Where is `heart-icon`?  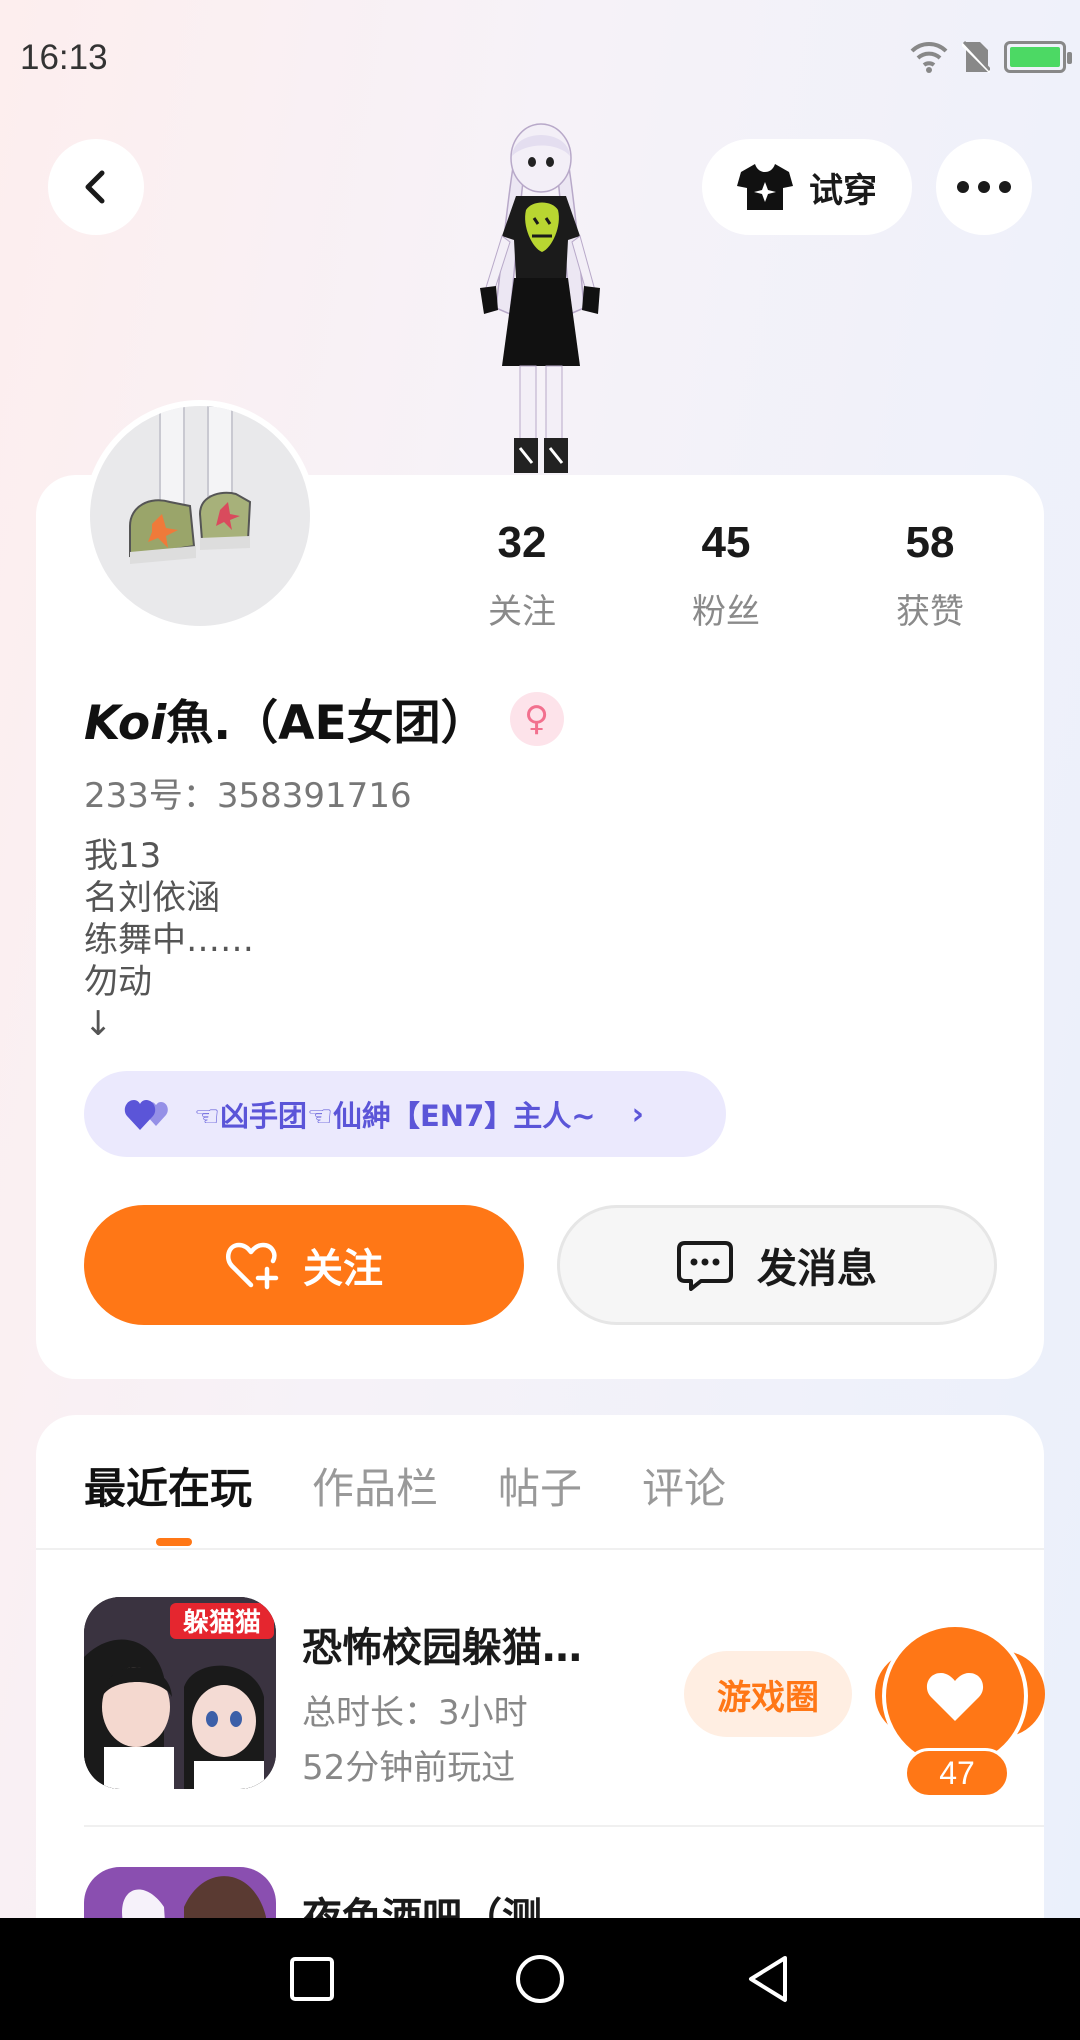
heart-icon is located at coordinates (955, 1697).